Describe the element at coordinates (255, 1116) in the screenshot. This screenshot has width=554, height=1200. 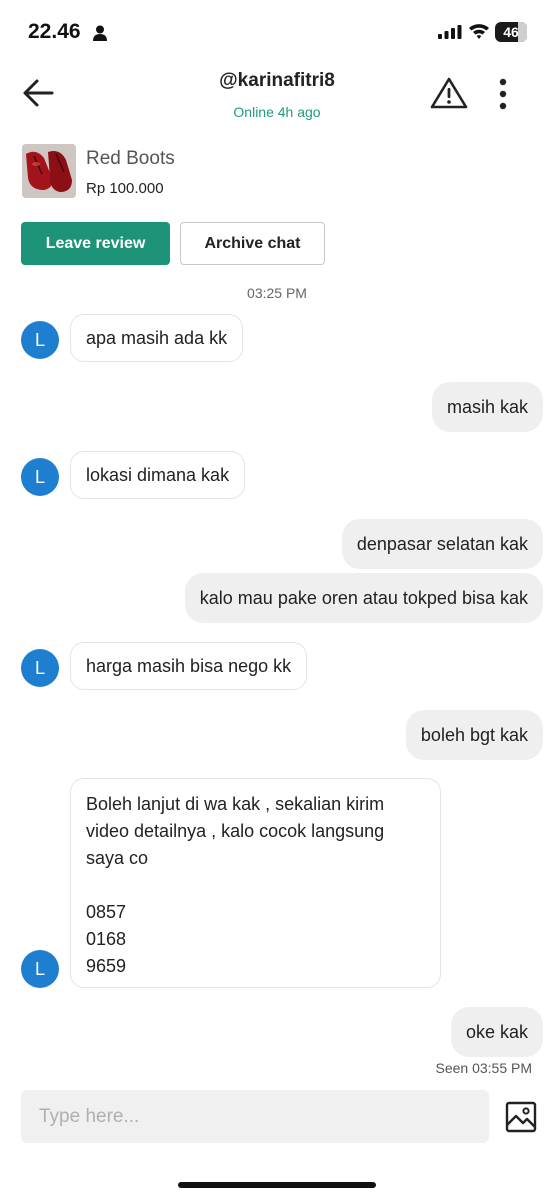
I see `message-input` at that location.